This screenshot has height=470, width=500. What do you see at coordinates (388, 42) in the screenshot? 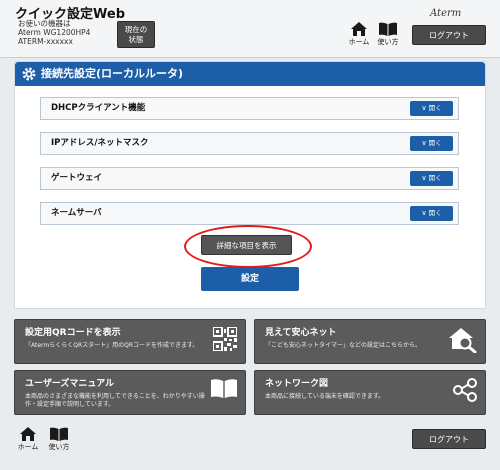
I see `manual-label: 使い方` at bounding box center [388, 42].